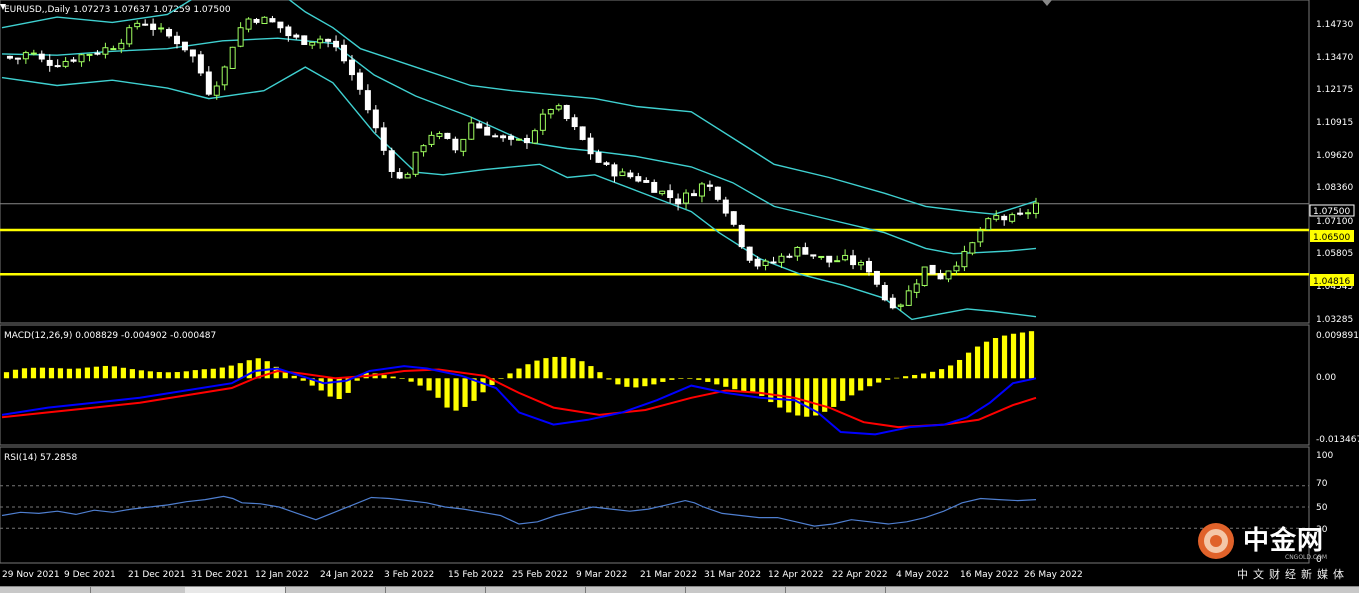 Image resolution: width=1359 pixels, height=593 pixels. I want to click on price-tick: 1.07100, so click(1334, 222).